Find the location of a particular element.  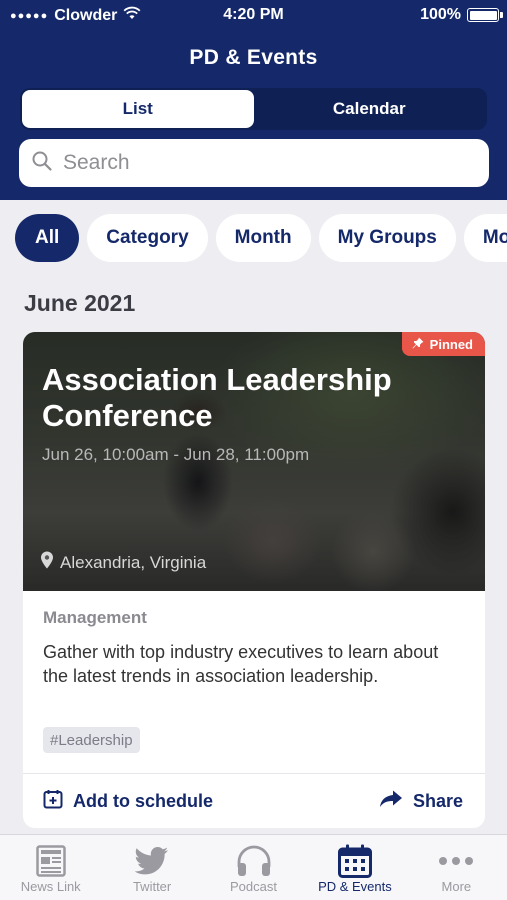

location-pin-icon is located at coordinates (47, 562).